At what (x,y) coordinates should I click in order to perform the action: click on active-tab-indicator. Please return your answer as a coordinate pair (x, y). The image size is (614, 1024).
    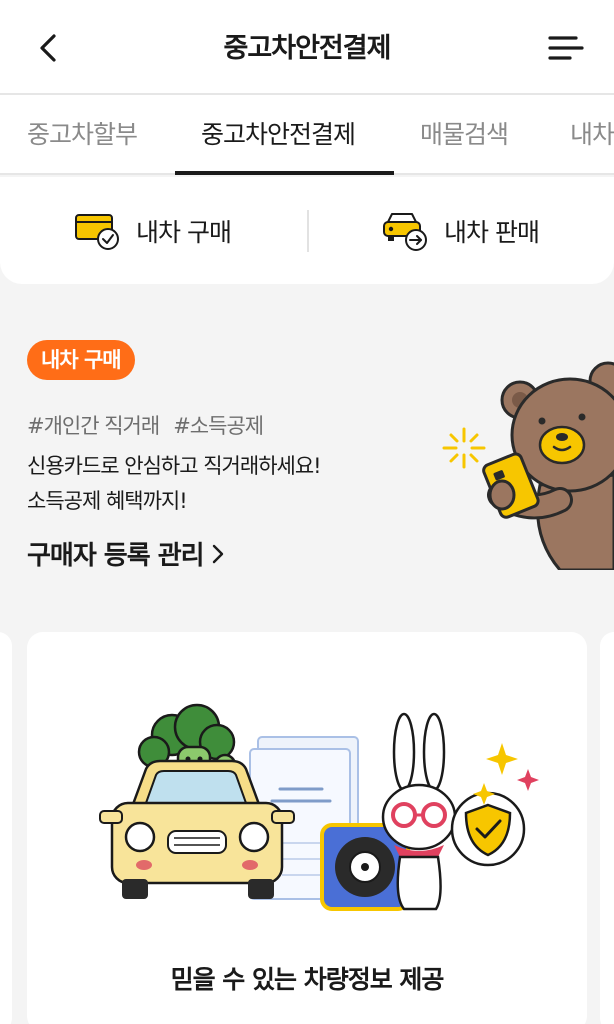
    Looking at the image, I should click on (284, 173).